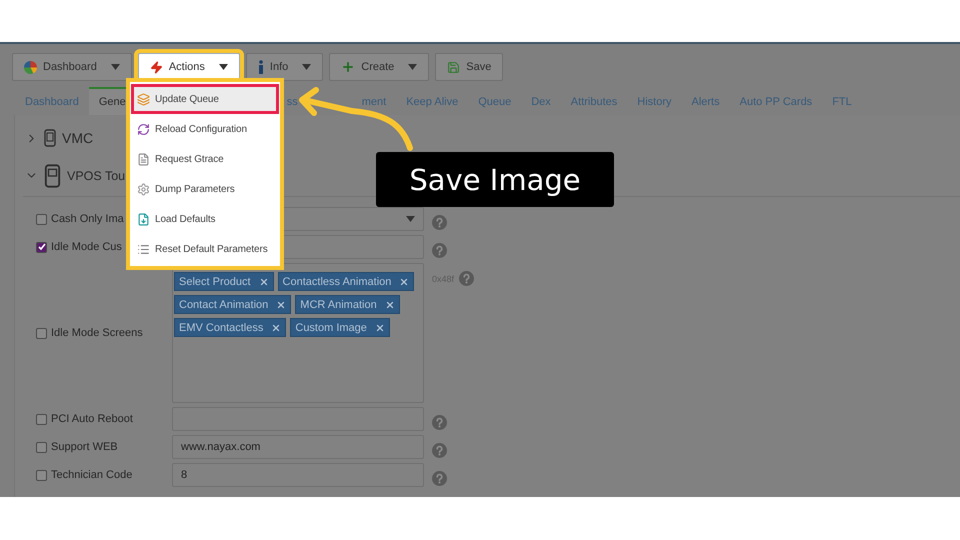  I want to click on tag: MCR Animation, so click(347, 304).